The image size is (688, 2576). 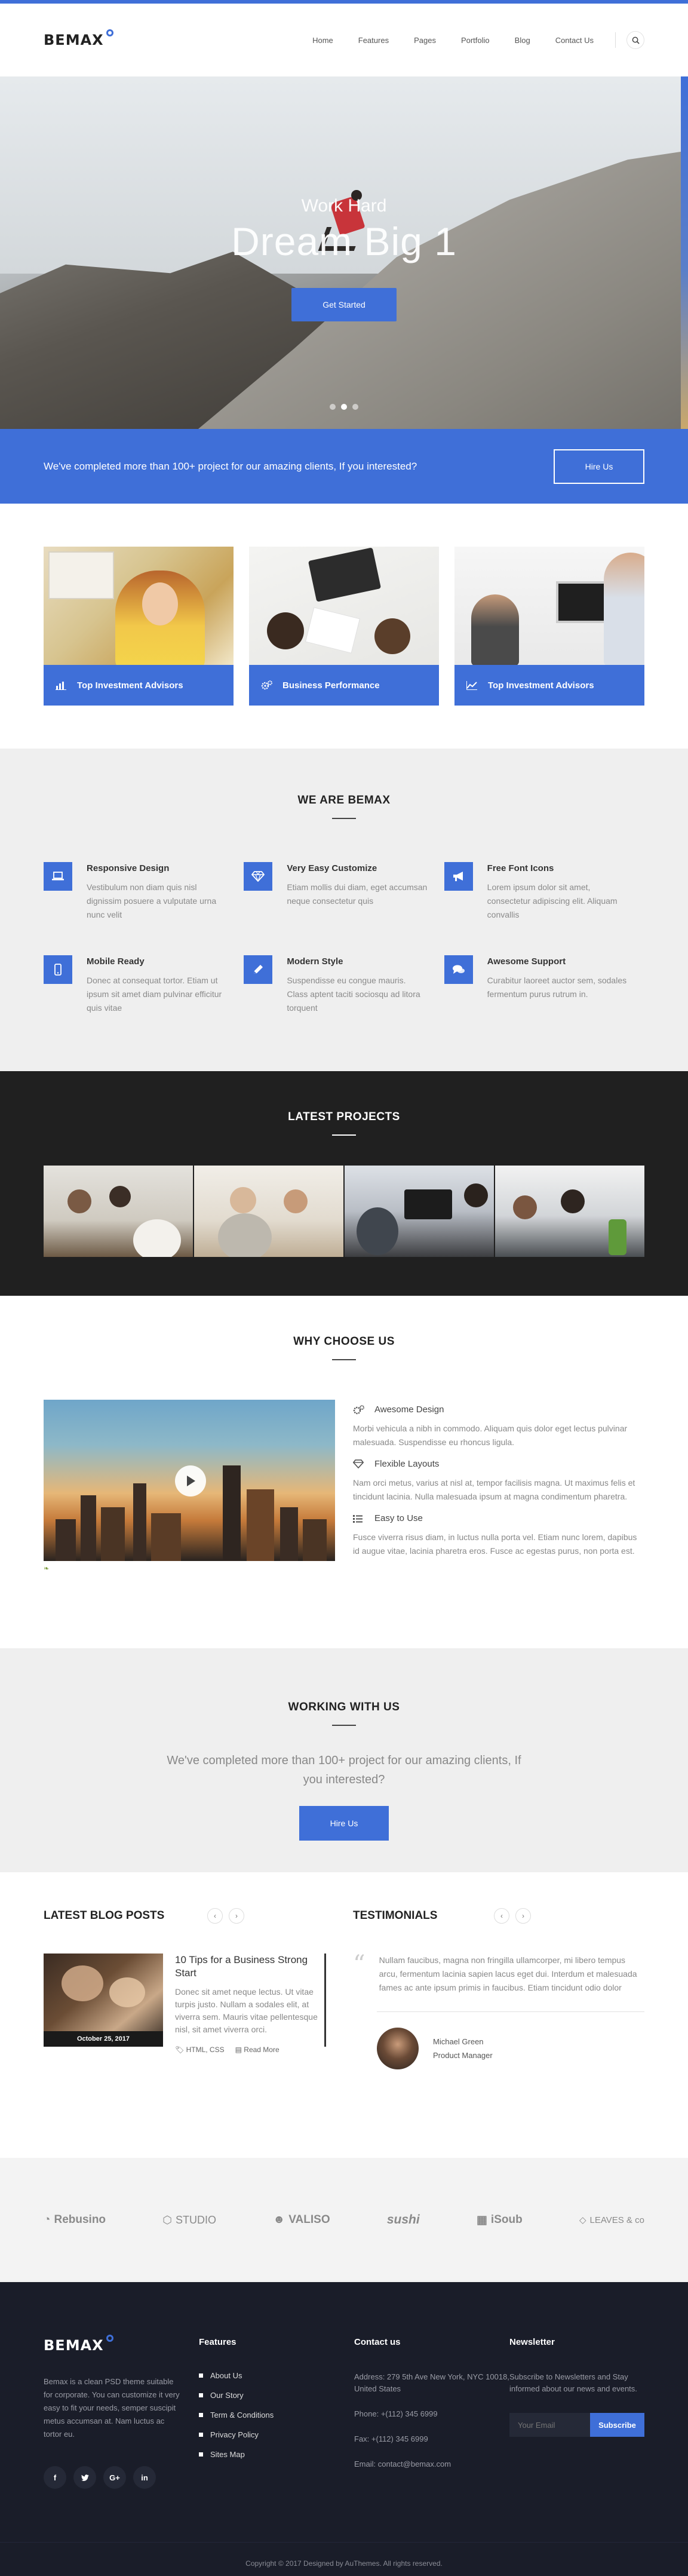 What do you see at coordinates (617, 2425) in the screenshot?
I see `subscribe-button: Subscribe` at bounding box center [617, 2425].